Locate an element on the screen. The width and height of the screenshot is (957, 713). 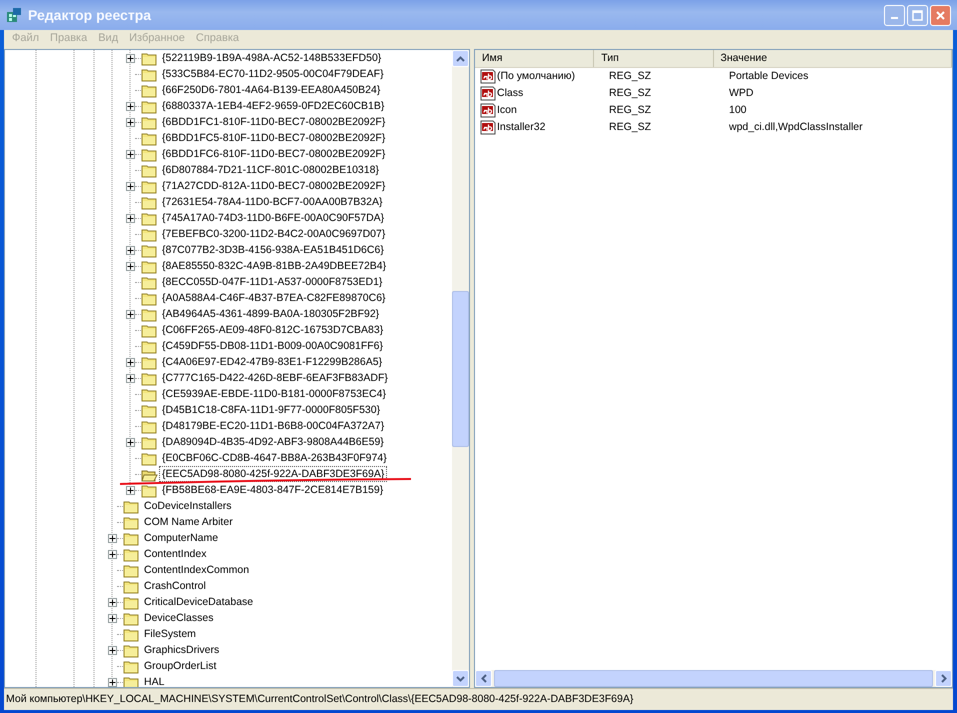
tree-item: {72631E54-78A4-11D0-BCF7-00AA00B7B32A} is located at coordinates (272, 202).